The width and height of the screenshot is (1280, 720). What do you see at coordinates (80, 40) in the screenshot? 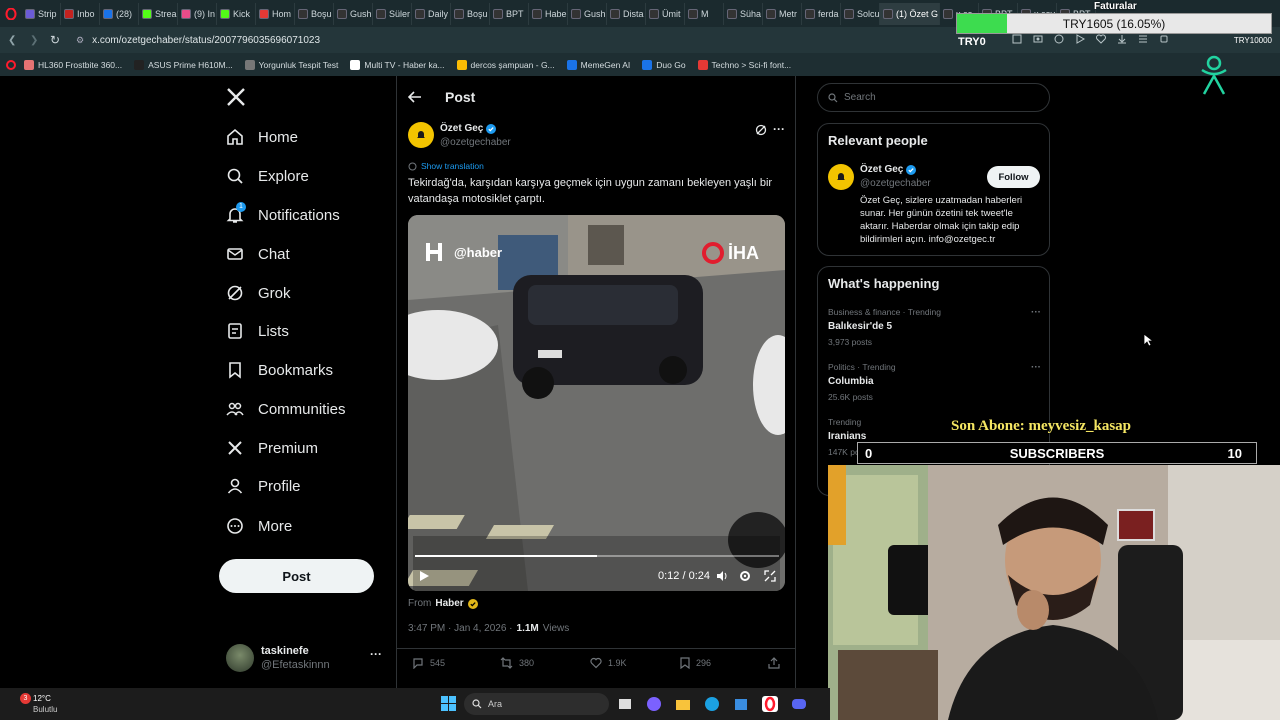
I see `site-info-icon: ⚙` at bounding box center [80, 40].